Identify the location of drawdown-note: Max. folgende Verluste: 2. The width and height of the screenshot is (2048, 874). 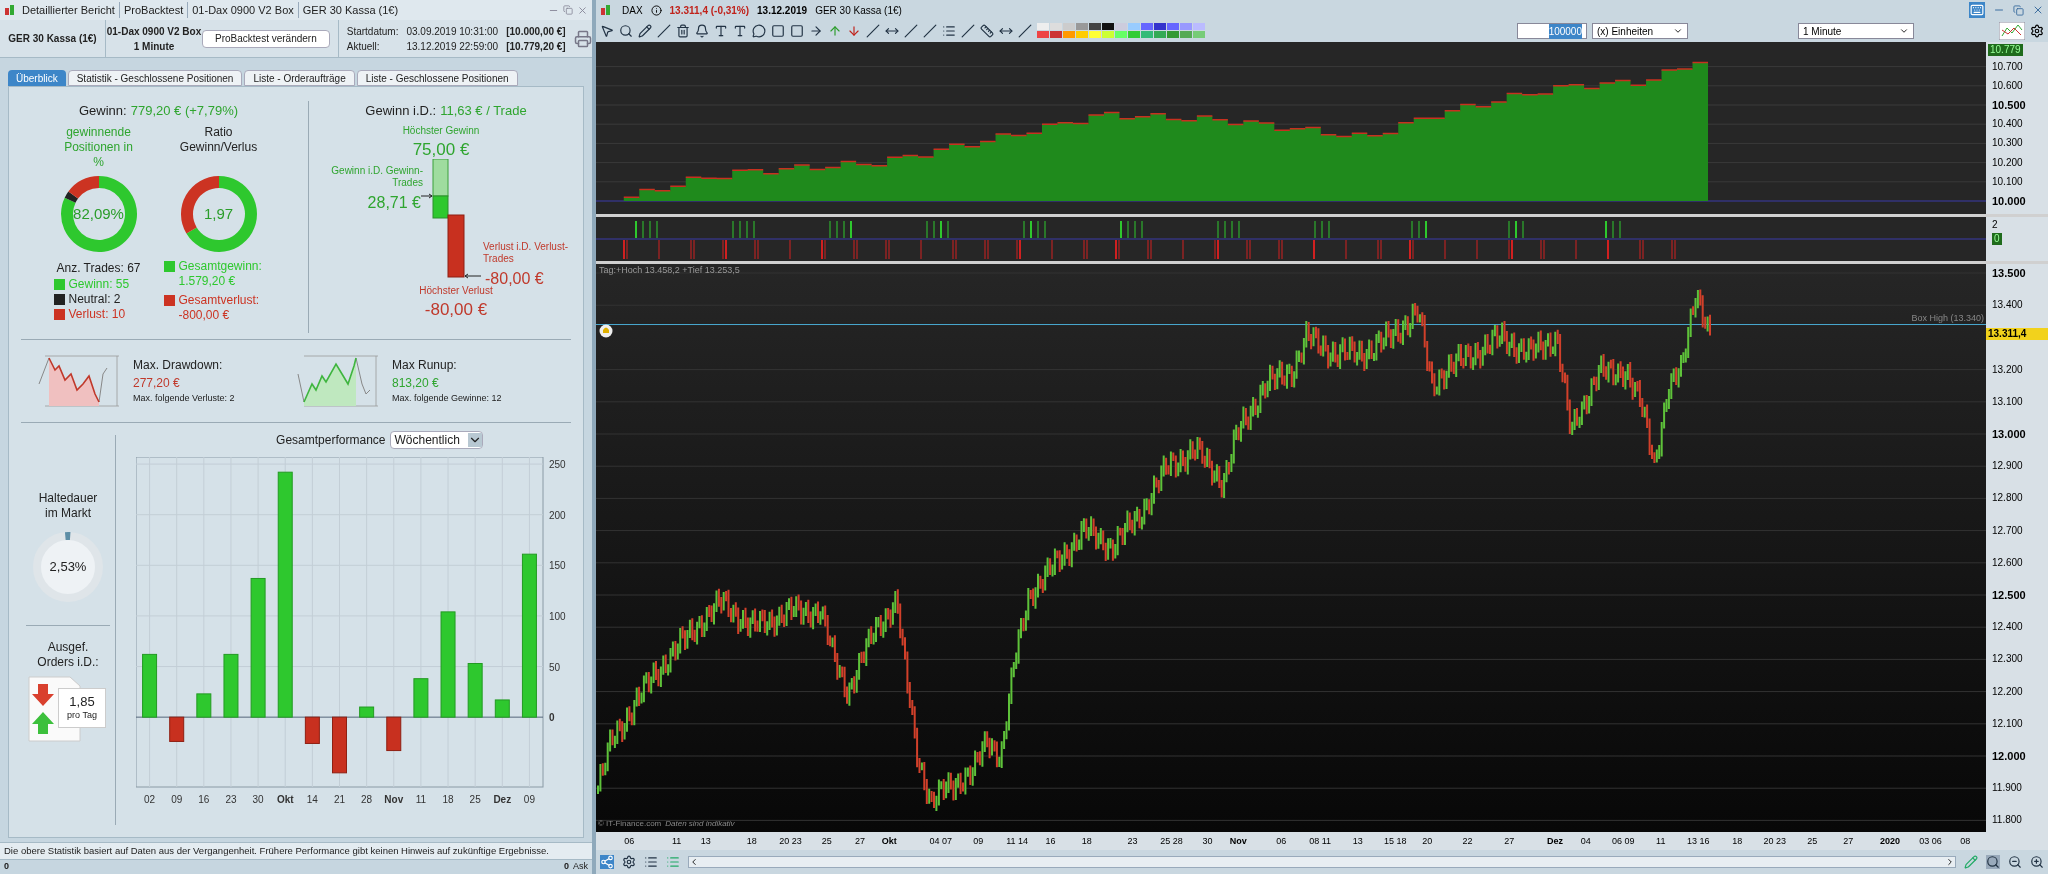
(184, 399).